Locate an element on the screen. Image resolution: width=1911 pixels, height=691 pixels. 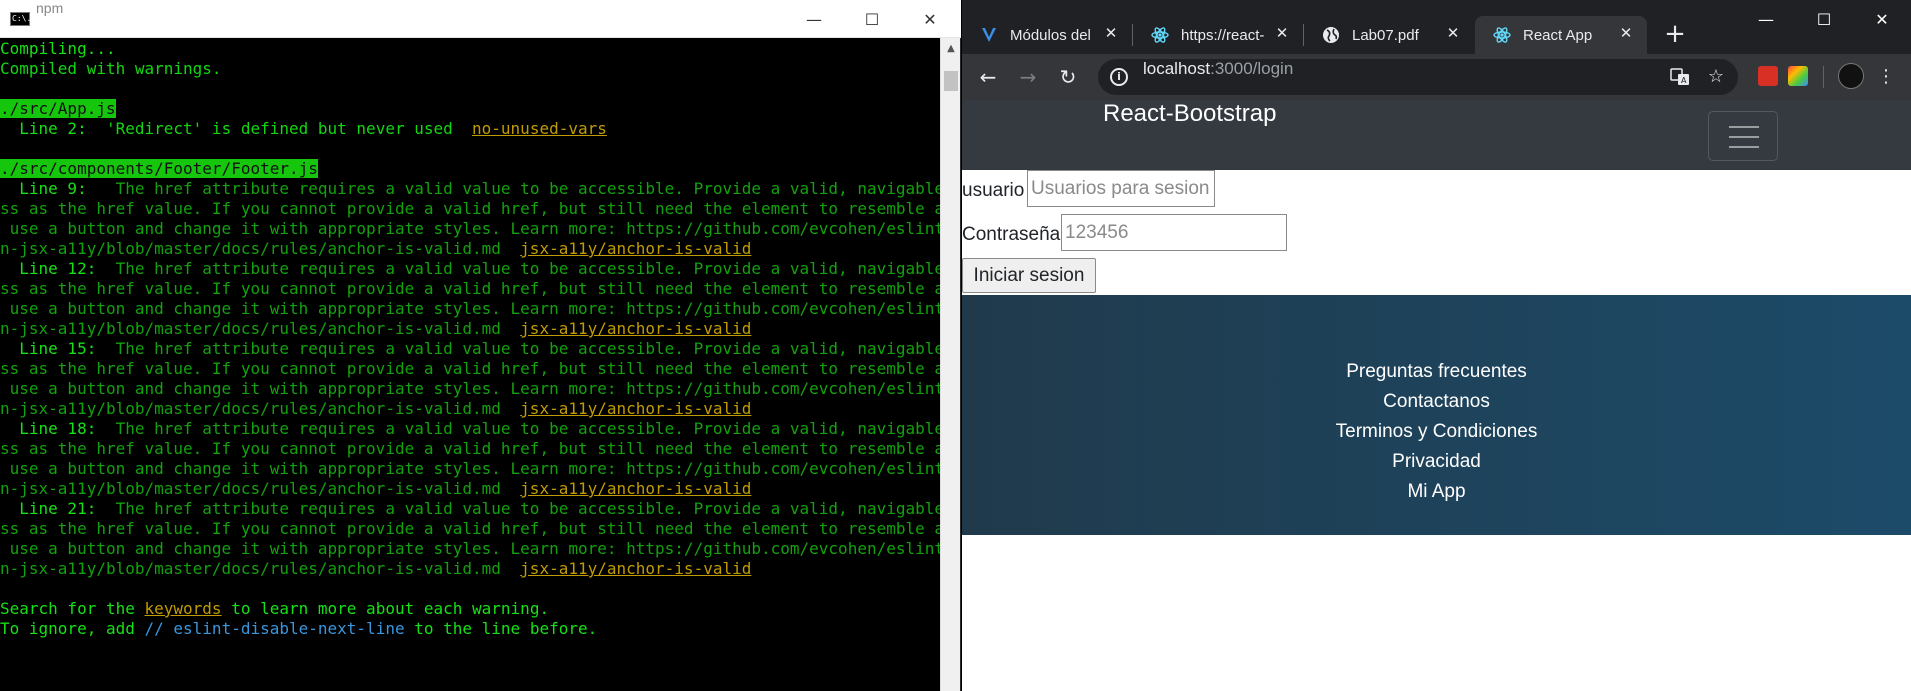
footer-link: Mi App is located at coordinates (1436, 492).